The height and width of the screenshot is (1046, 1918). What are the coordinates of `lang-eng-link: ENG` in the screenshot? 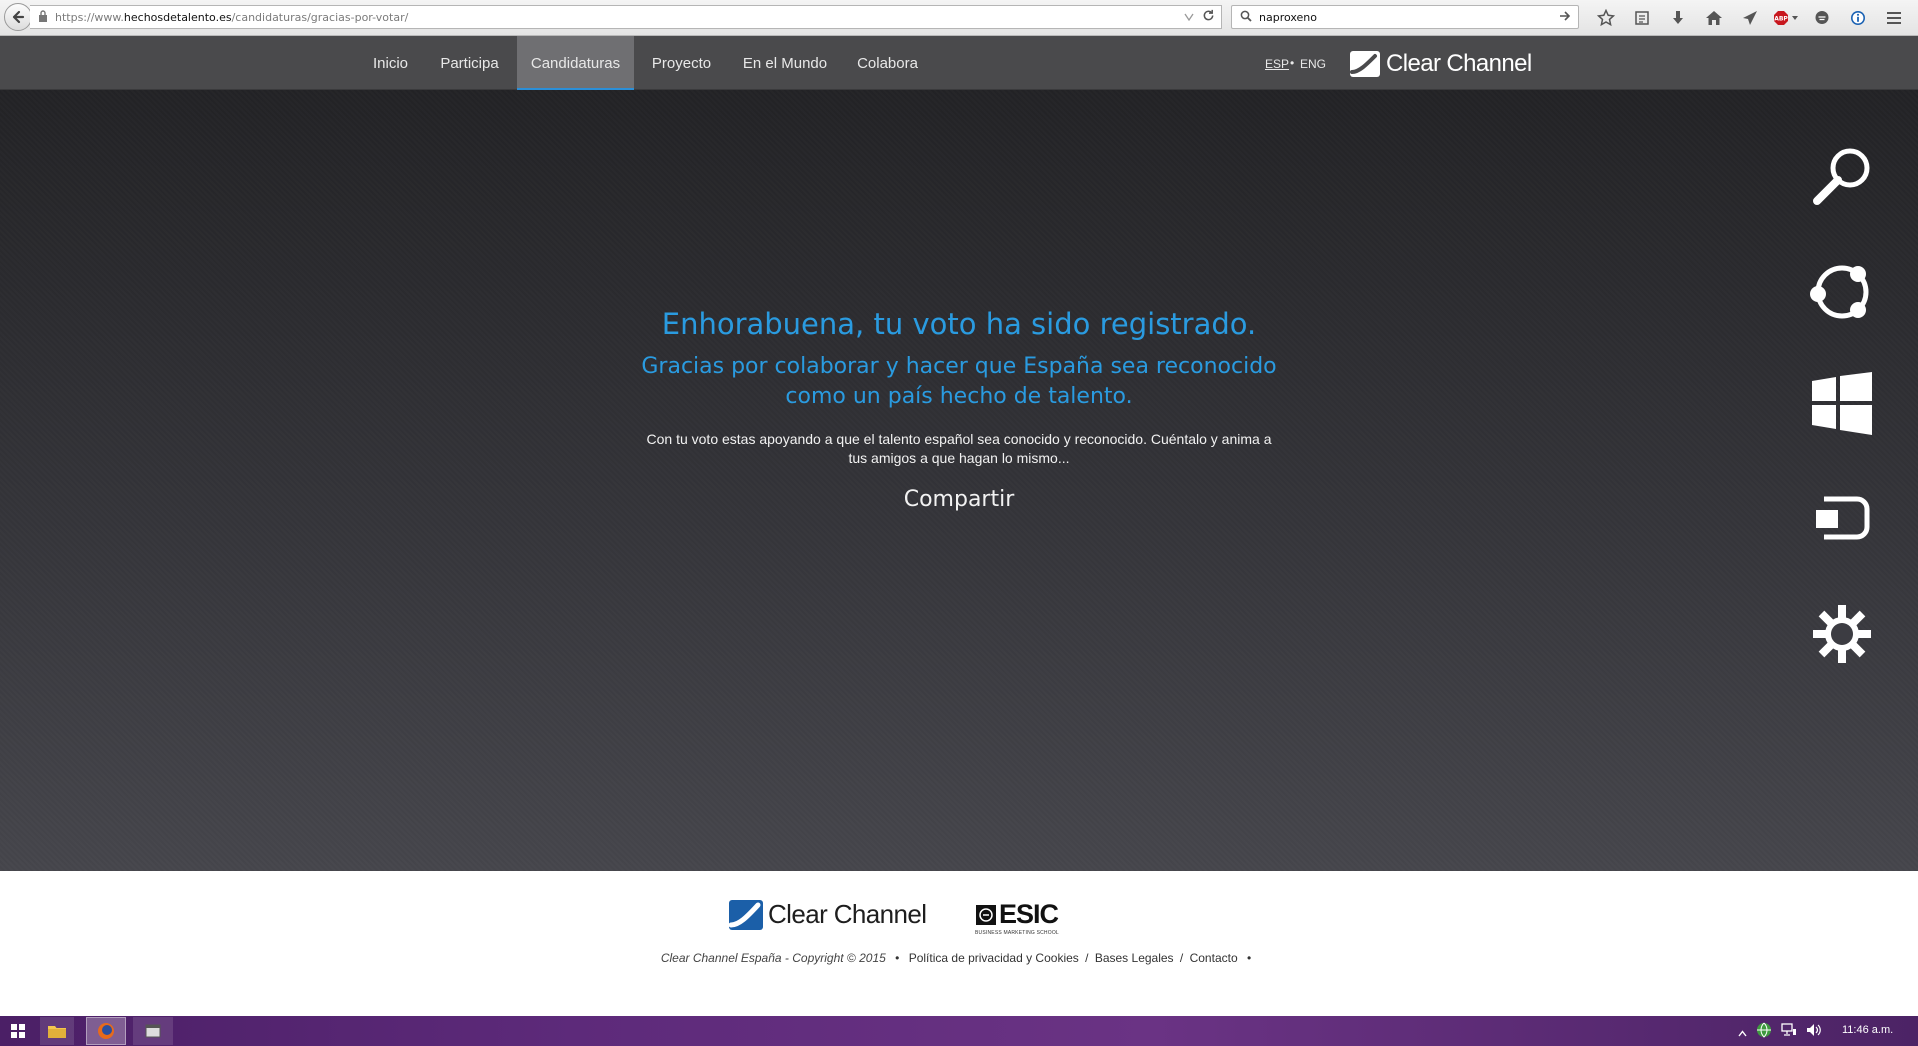 It's located at (1313, 64).